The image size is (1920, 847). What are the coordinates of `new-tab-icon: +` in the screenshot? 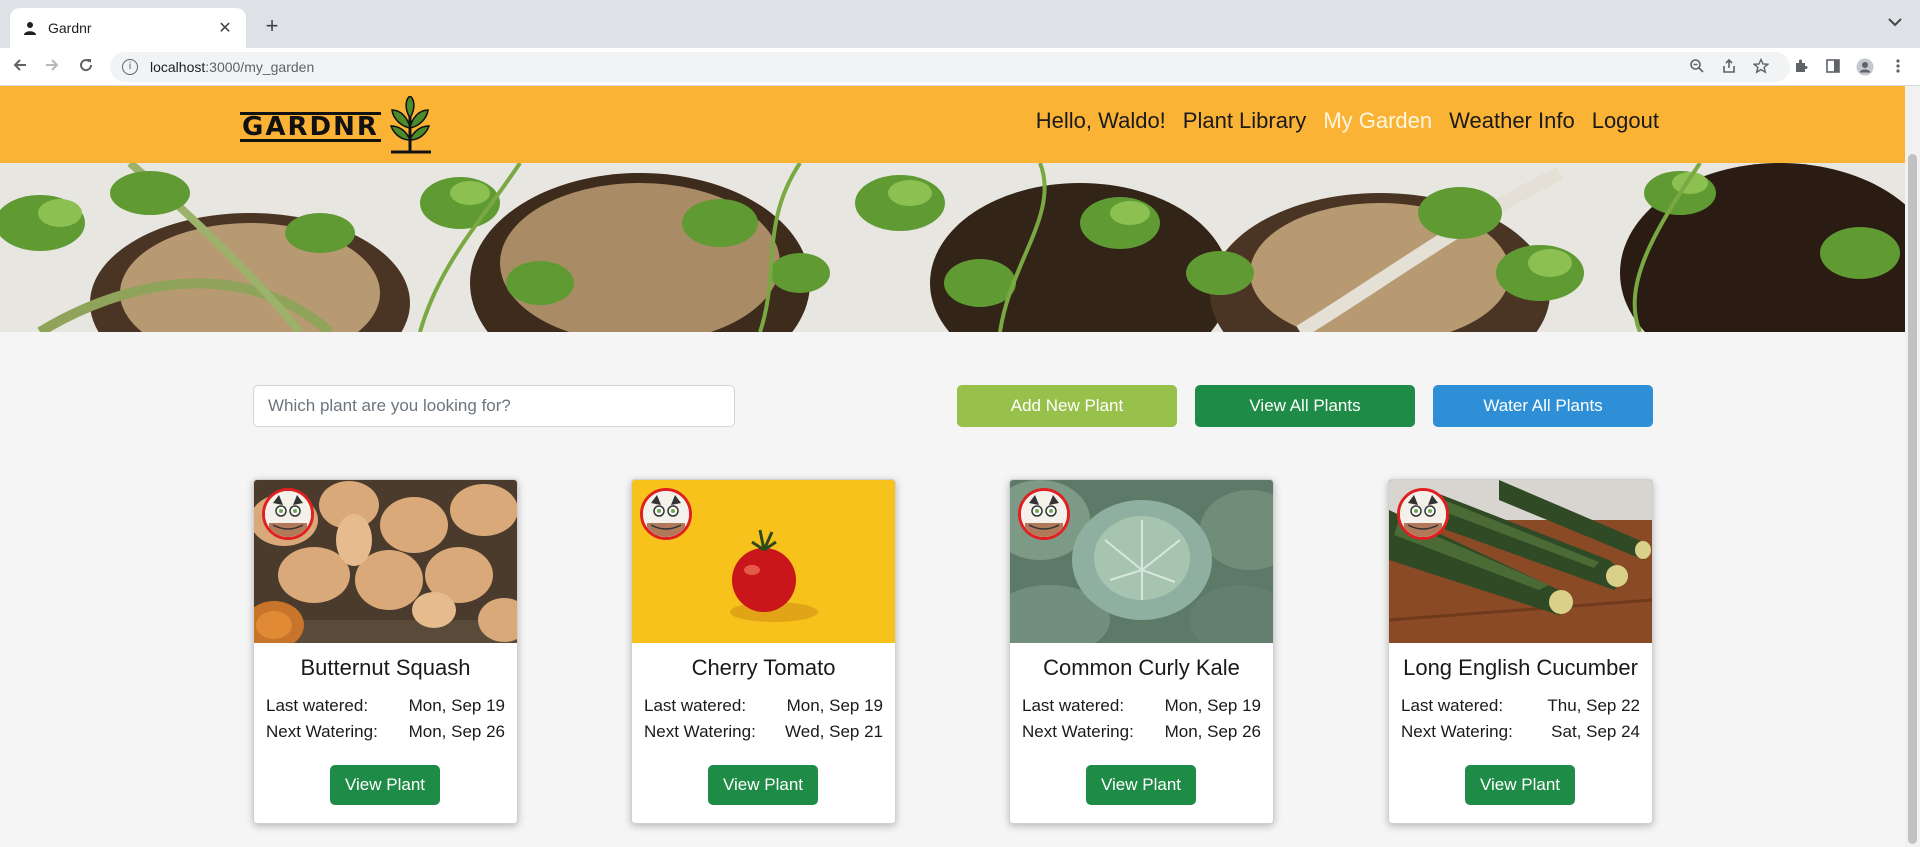 It's located at (272, 26).